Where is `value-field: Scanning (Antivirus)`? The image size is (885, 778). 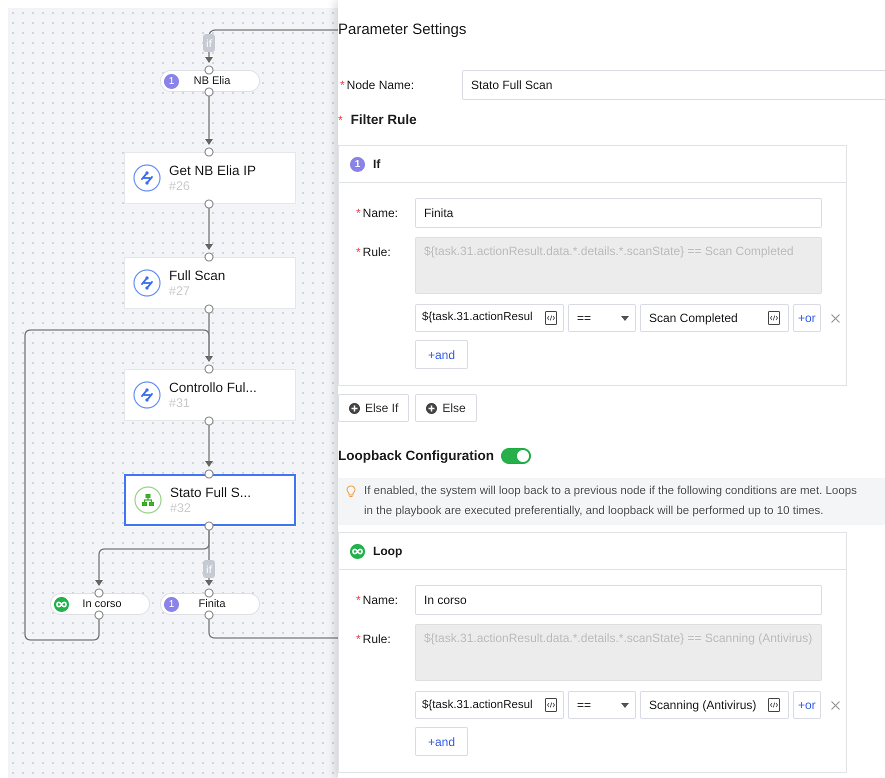
value-field: Scanning (Antivirus) is located at coordinates (714, 705).